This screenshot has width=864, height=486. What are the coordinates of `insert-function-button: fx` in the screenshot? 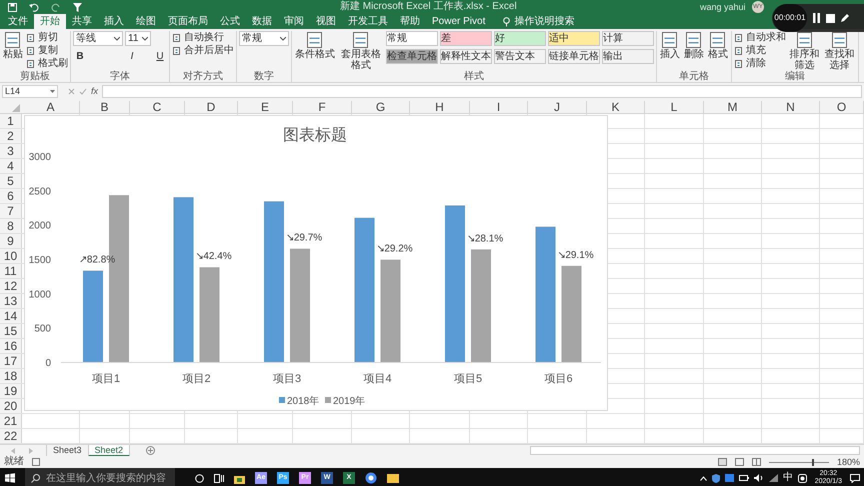 It's located at (94, 91).